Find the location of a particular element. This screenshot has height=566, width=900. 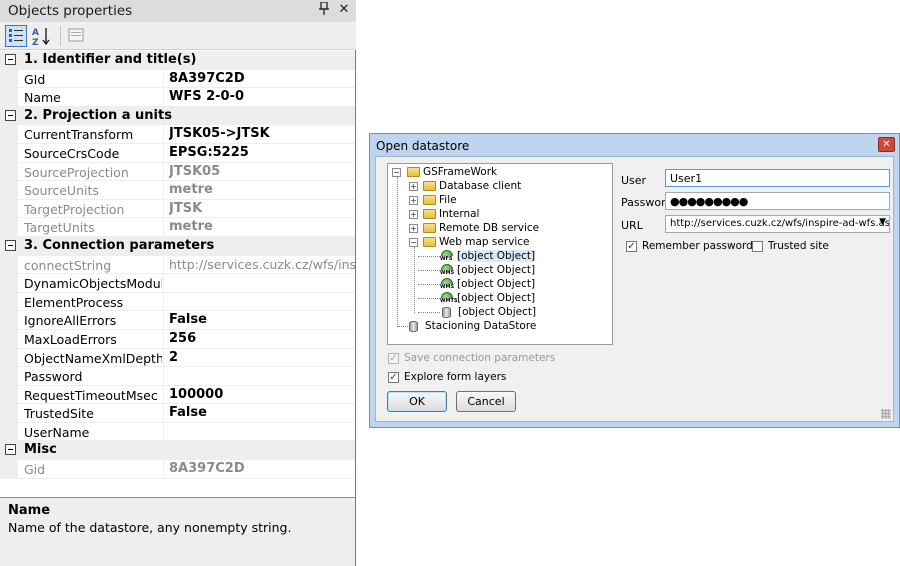

save-connection-checkbox: ✓ is located at coordinates (393, 358).